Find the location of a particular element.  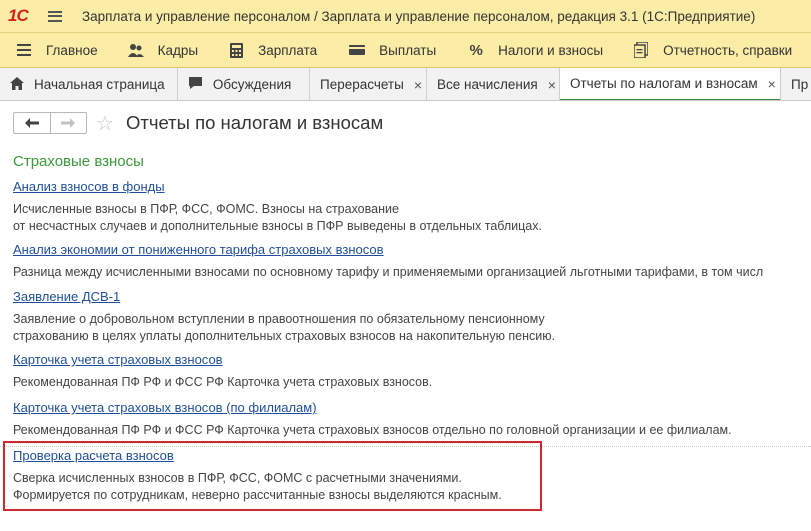

section-label: Главное is located at coordinates (72, 50).